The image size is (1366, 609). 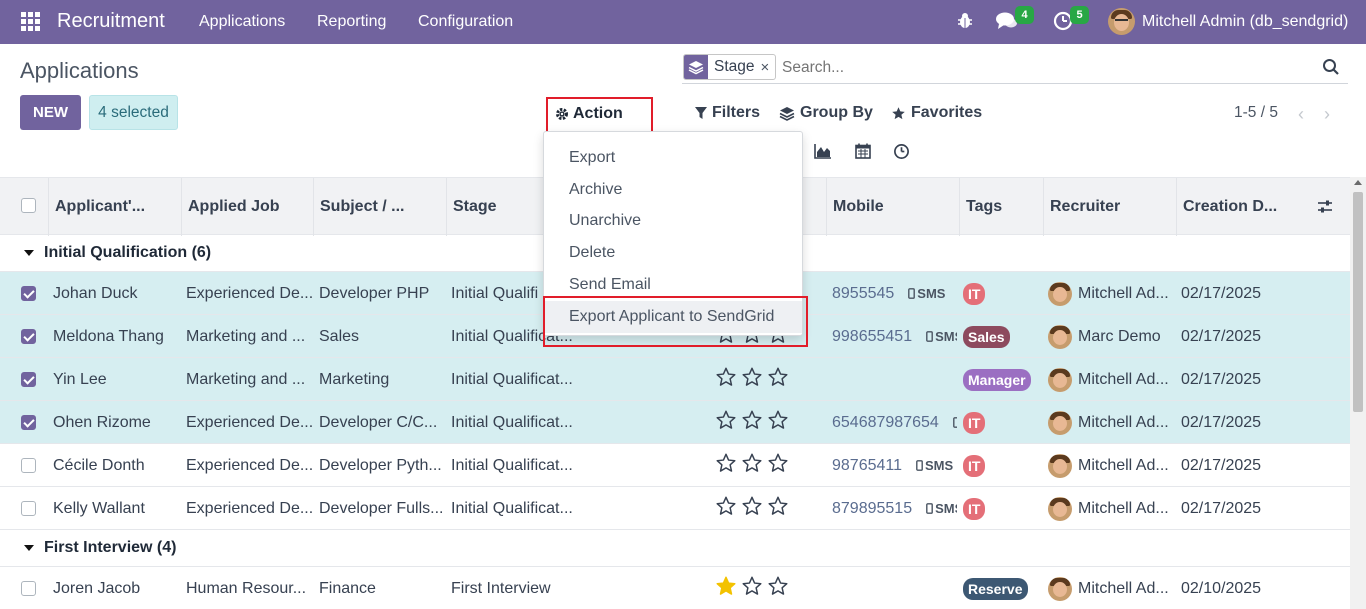 What do you see at coordinates (1358, 302) in the screenshot?
I see `scrollbar-thumb` at bounding box center [1358, 302].